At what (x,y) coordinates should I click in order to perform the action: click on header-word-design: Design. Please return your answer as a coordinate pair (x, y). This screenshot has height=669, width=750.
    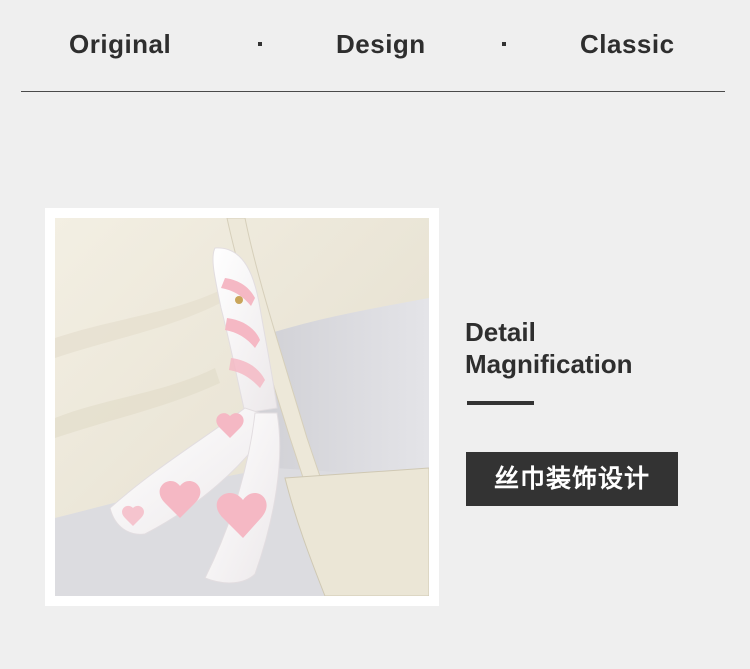
    Looking at the image, I should click on (381, 44).